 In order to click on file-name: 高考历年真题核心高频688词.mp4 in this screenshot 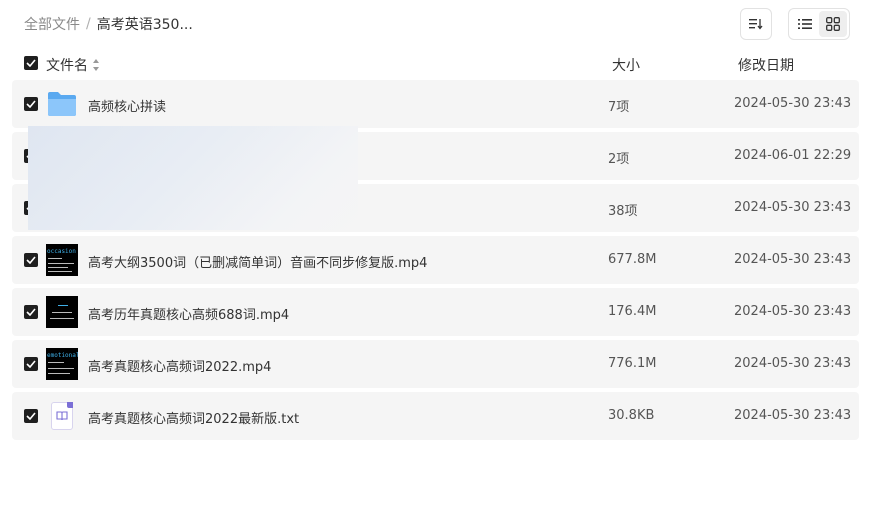, I will do `click(188, 313)`.